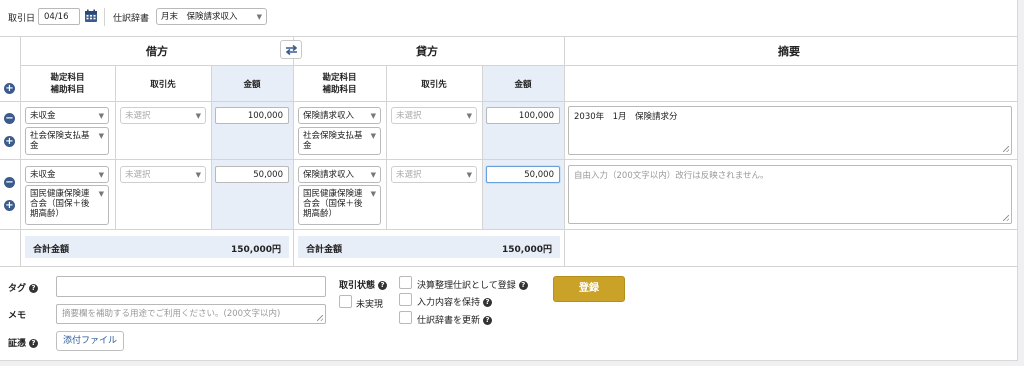  I want to click on date-label: 取引日, so click(22, 19).